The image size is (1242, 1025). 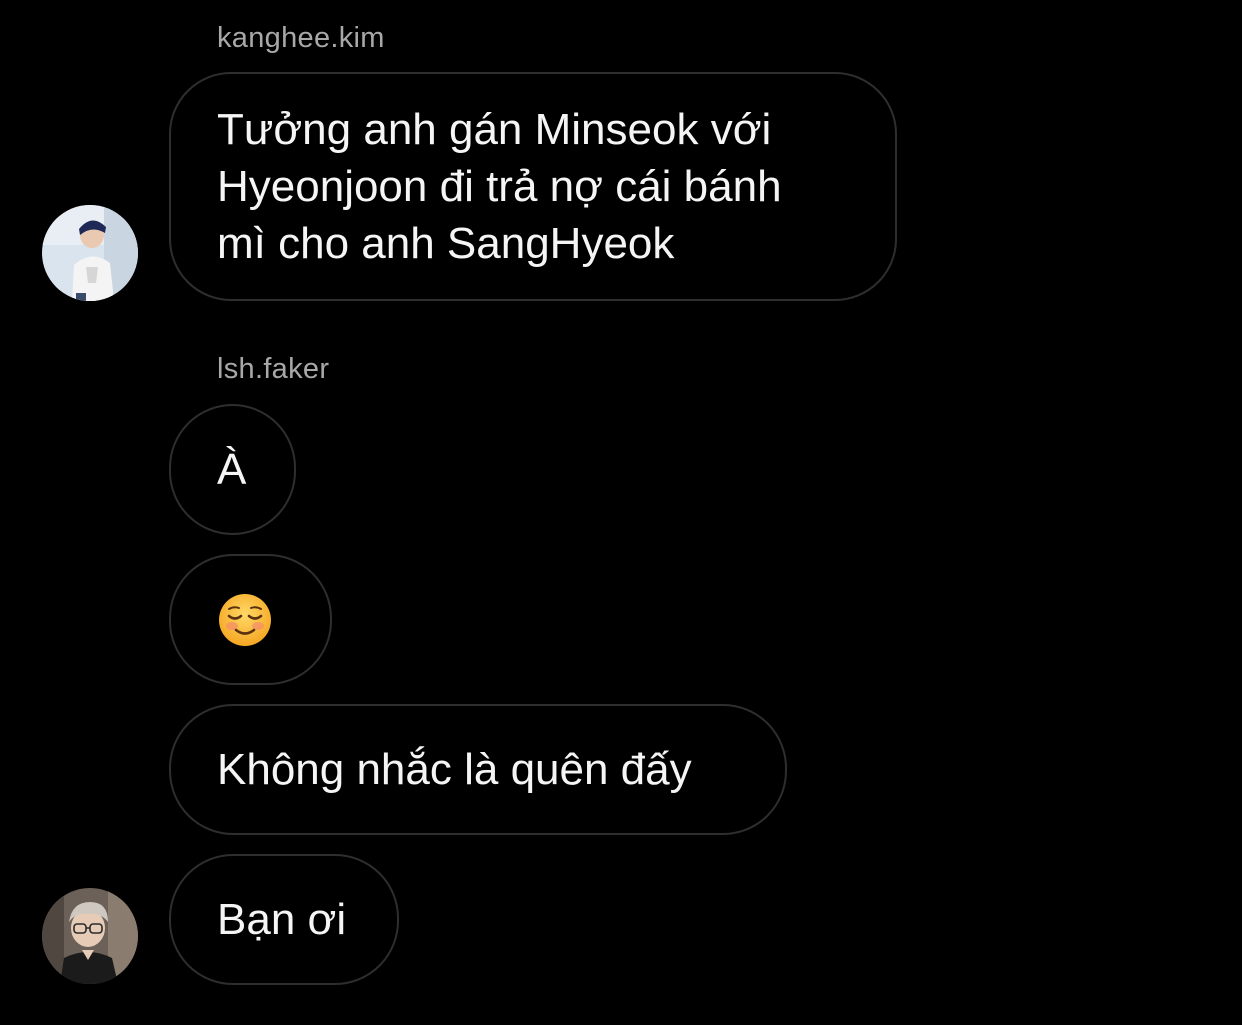 I want to click on message-text-line: Hyeonjoon đi trả nợ cái bánh, so click(x=499, y=186).